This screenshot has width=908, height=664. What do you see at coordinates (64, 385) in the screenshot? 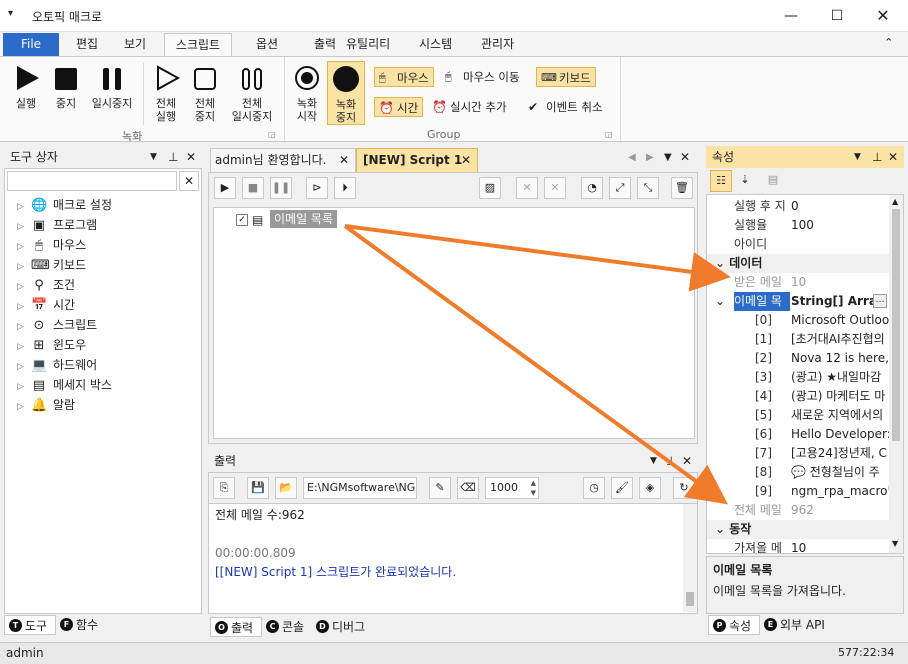
I see `tree-item-message-box: ▷ ▤ 메세지 박스` at bounding box center [64, 385].